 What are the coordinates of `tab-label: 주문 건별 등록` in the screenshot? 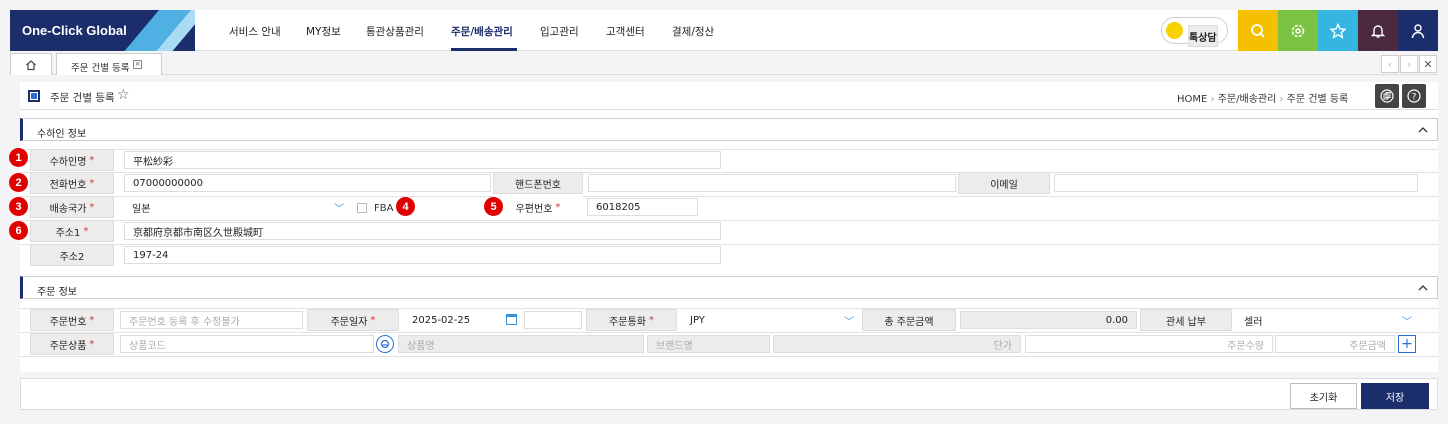 It's located at (100, 68).